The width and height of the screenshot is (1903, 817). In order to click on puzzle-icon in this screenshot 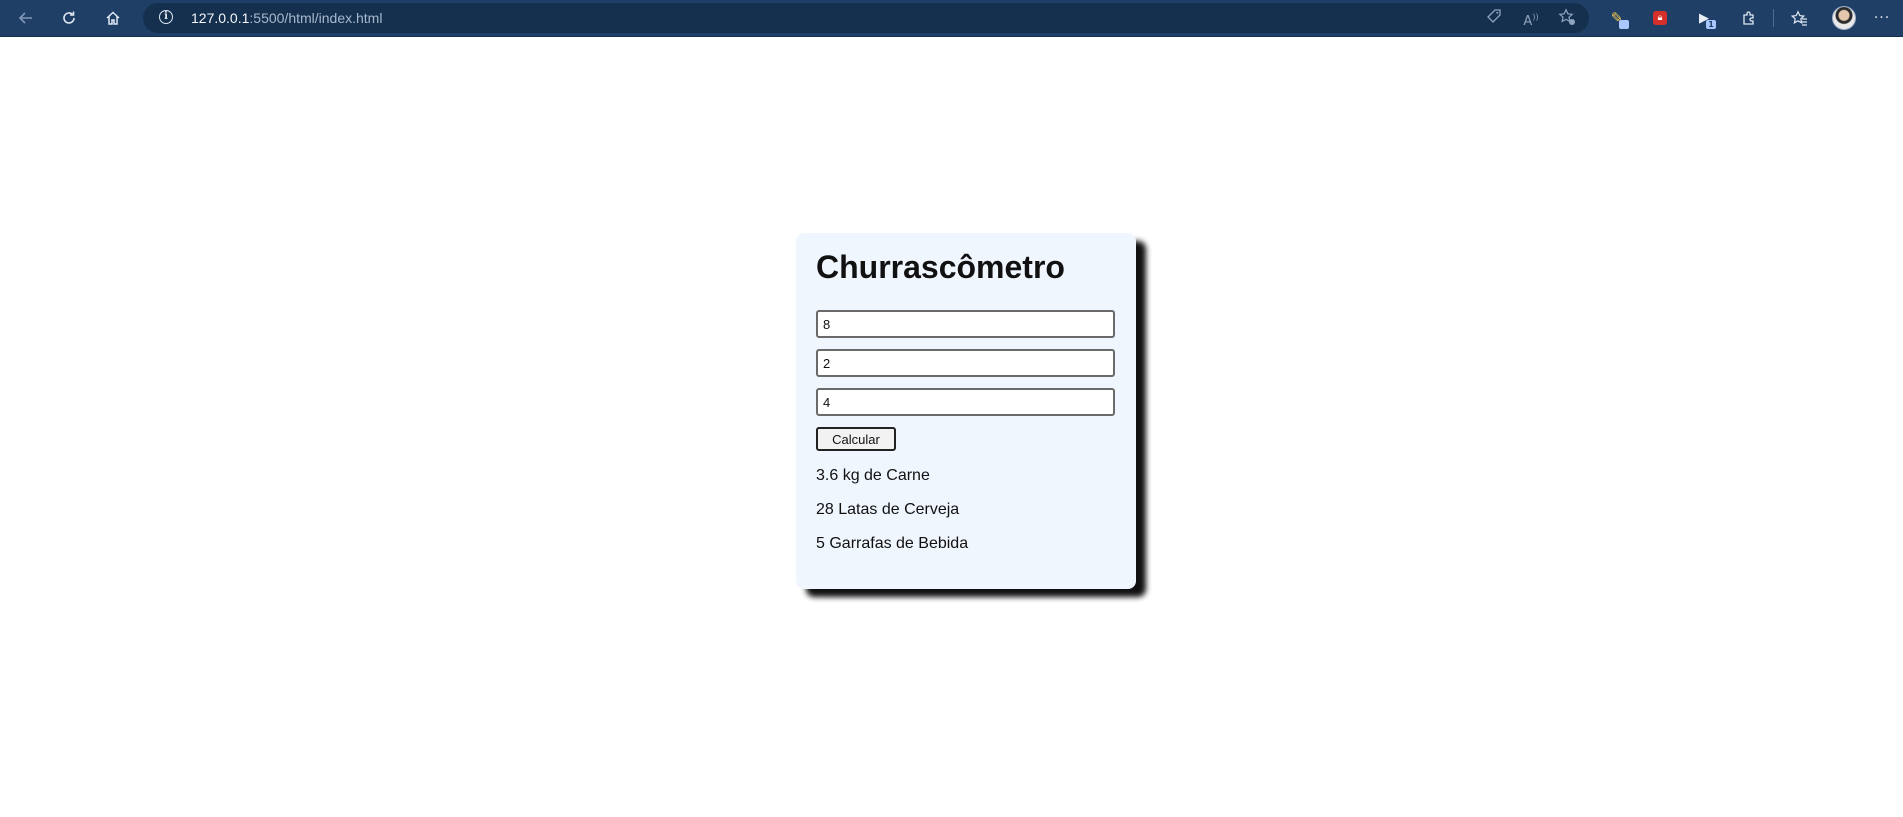, I will do `click(1749, 18)`.